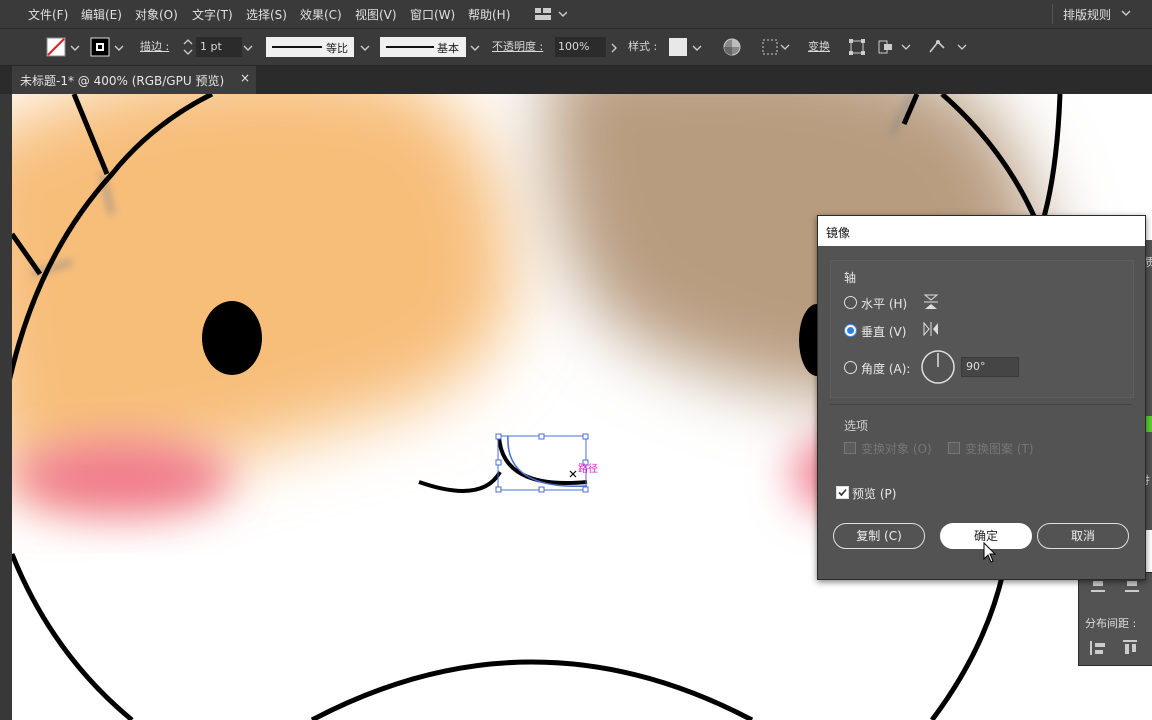  What do you see at coordinates (938, 368) in the screenshot?
I see `angle-dial-icon` at bounding box center [938, 368].